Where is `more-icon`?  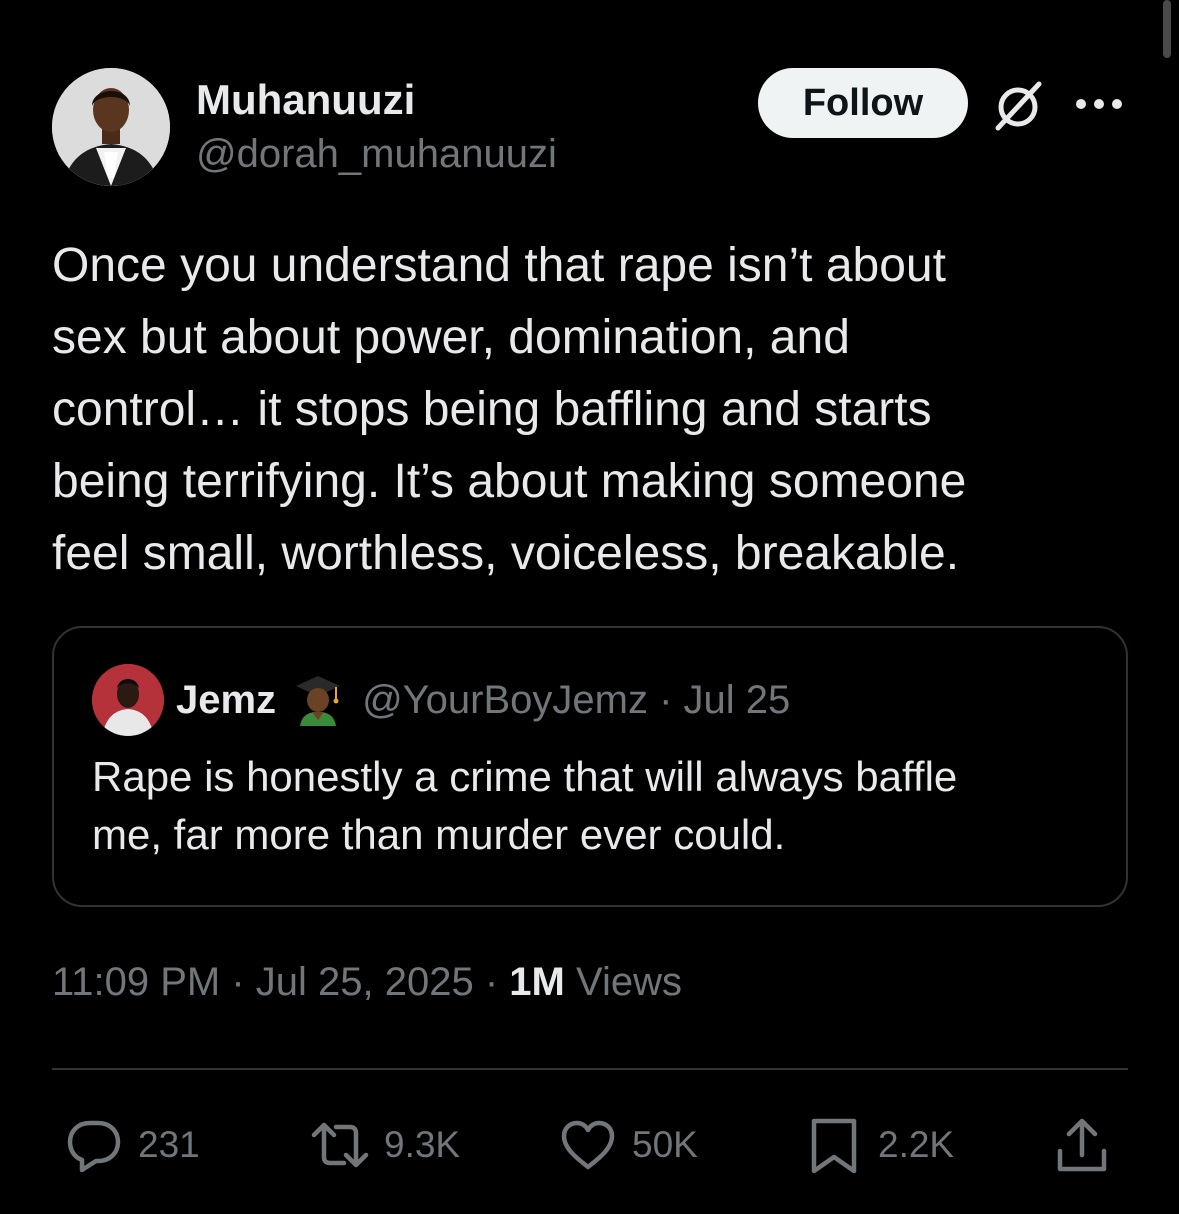
more-icon is located at coordinates (1099, 104).